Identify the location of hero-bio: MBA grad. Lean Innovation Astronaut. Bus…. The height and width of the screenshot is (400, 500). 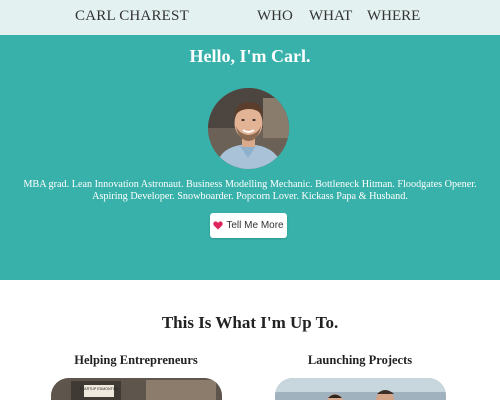
(250, 190).